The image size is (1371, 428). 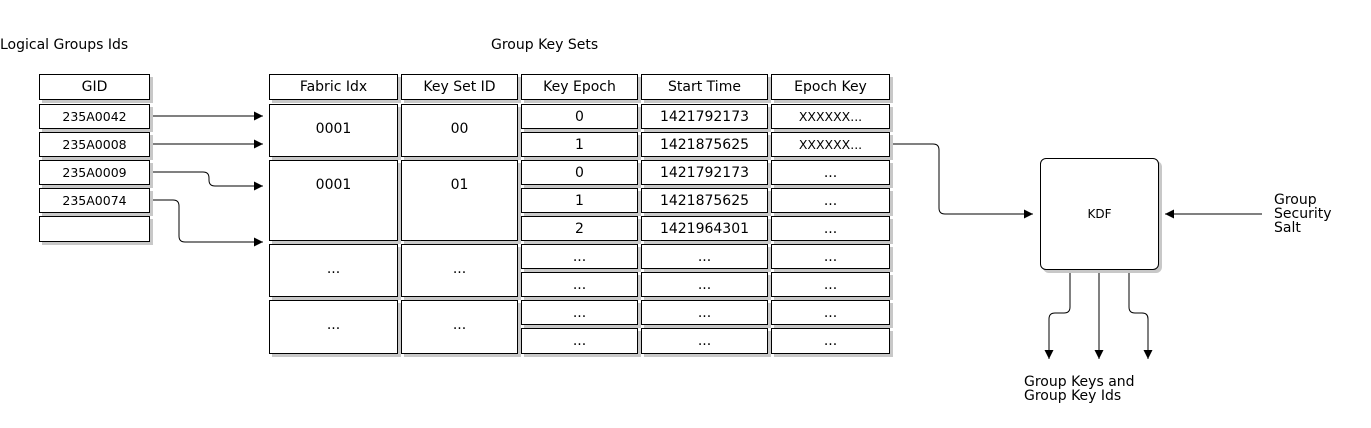 I want to click on gid-row: 235A0074, so click(x=94, y=200).